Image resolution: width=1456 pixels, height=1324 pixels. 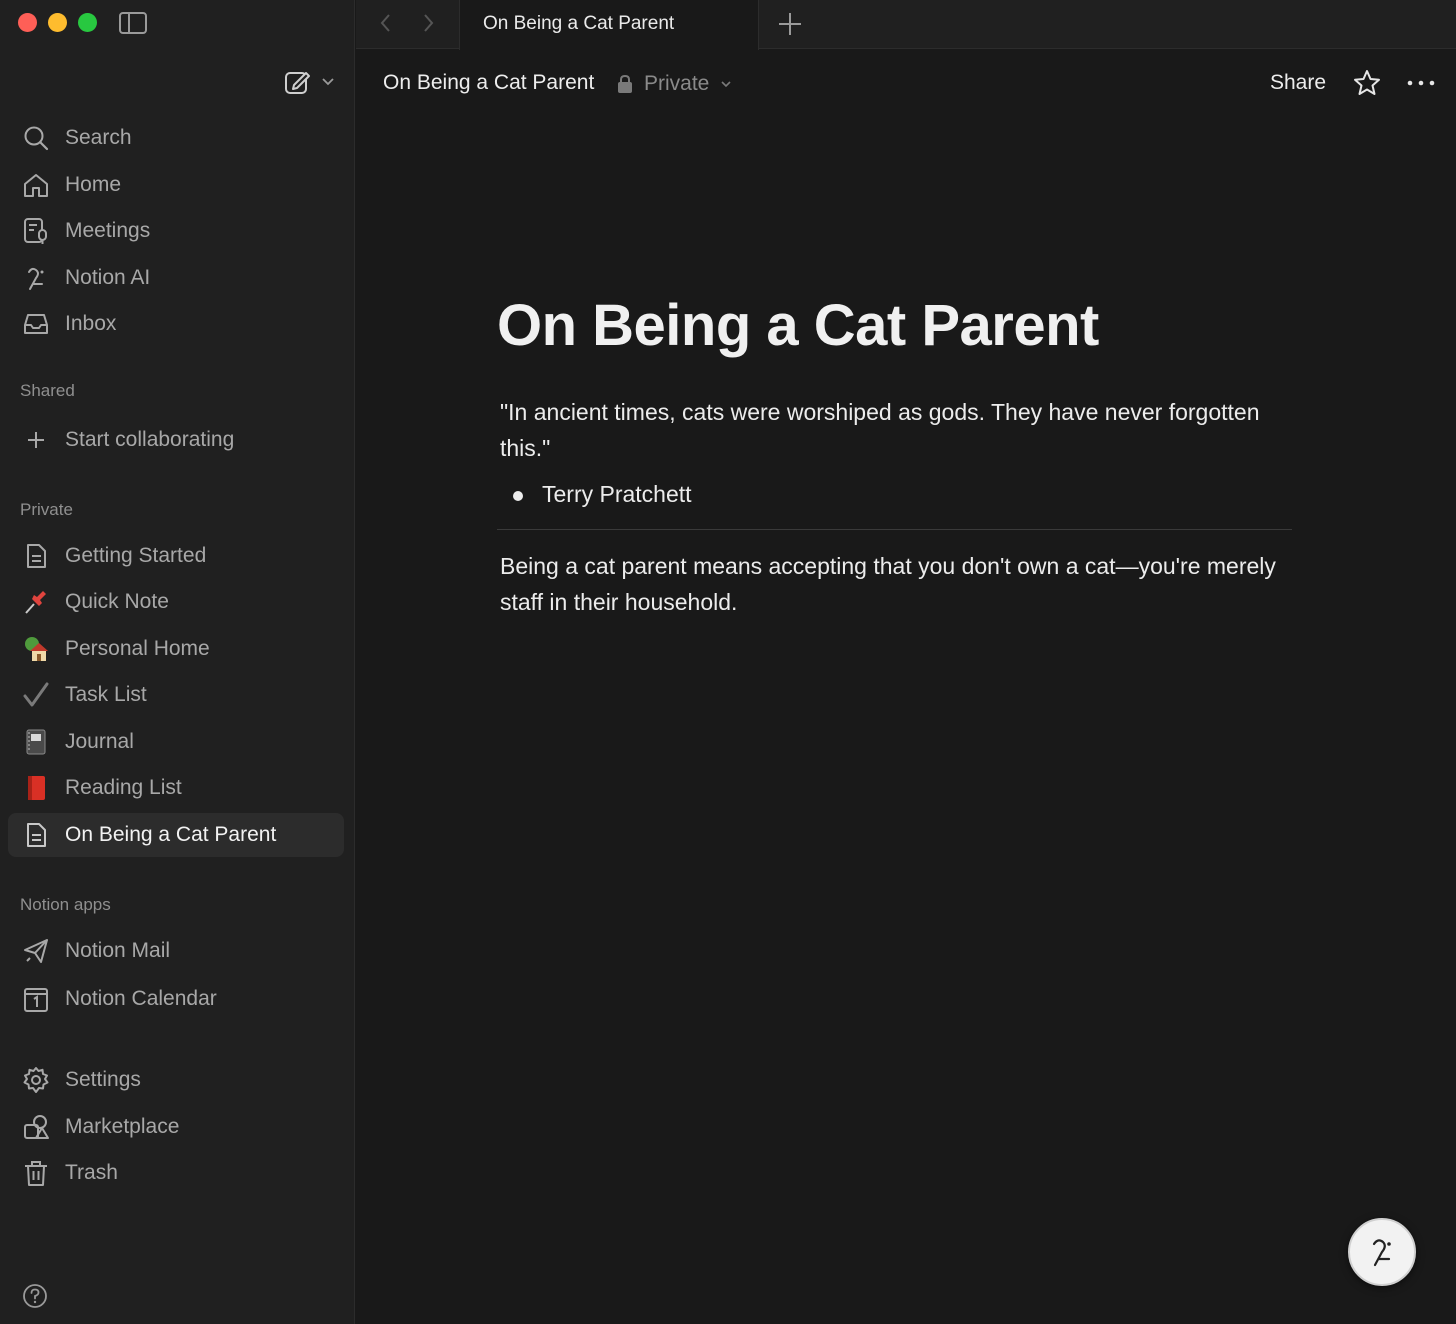 I want to click on sidebar-item-on-being-a-cat-parent: On Being a Cat Parent, so click(x=176, y=835).